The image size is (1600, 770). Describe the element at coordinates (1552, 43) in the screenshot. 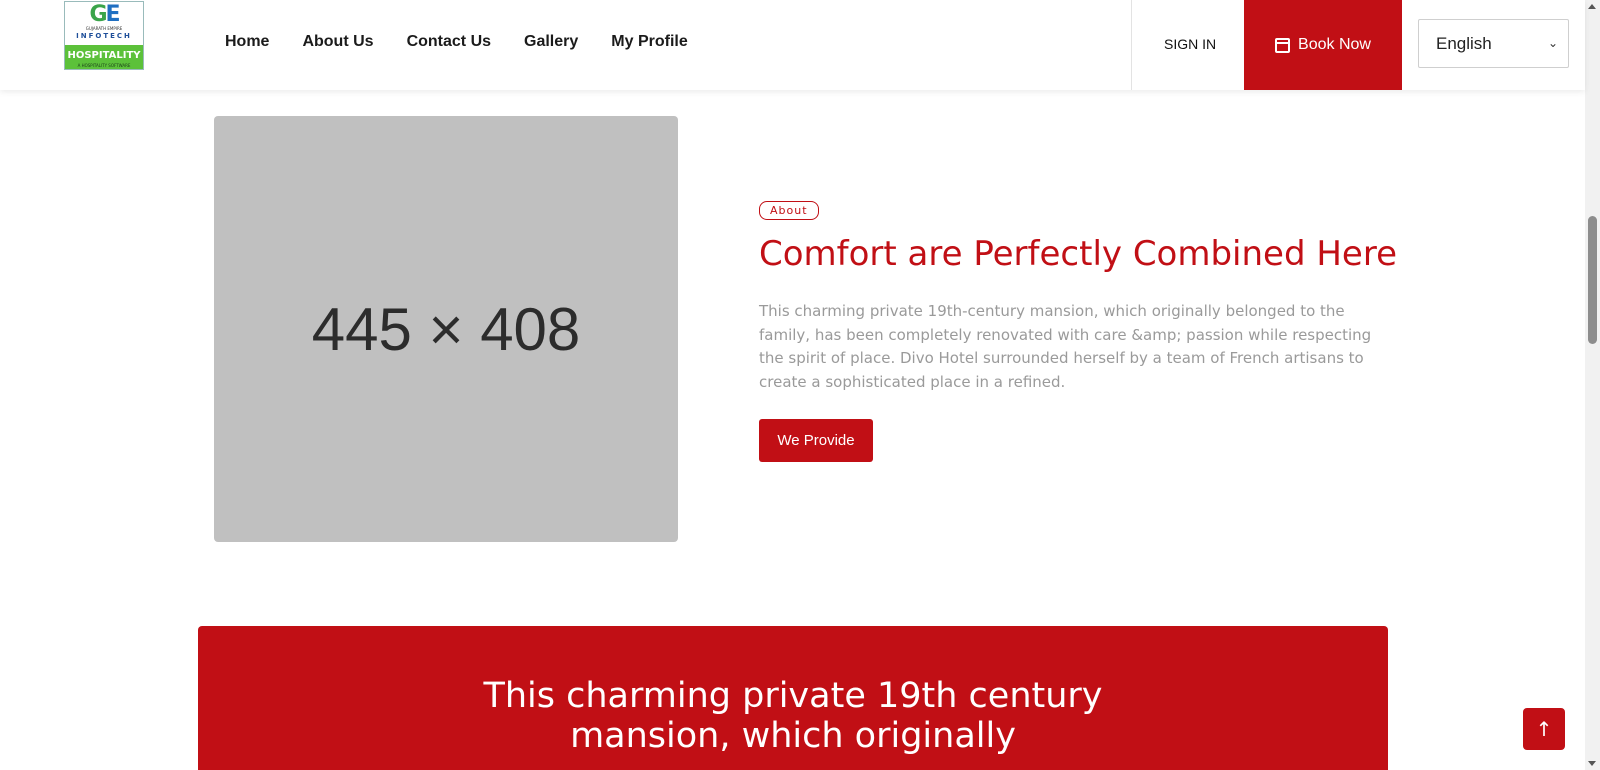

I see `chevron-down-icon: ⌄` at that location.